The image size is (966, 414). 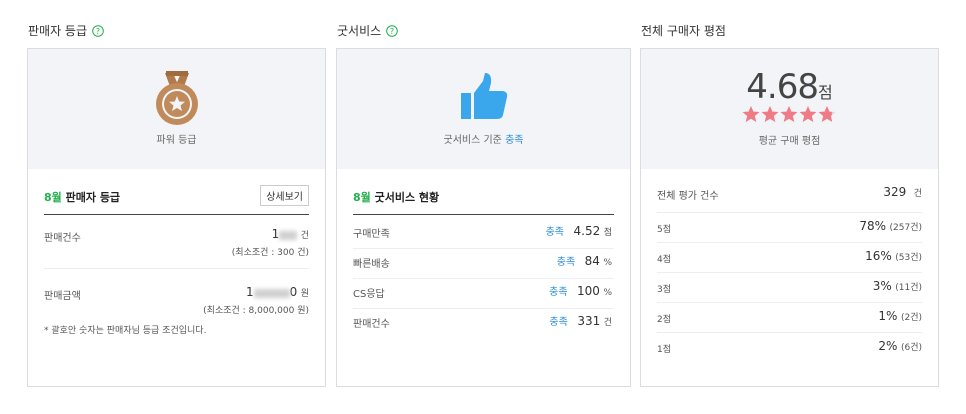 I want to click on rating-count: (11건), so click(x=908, y=288).